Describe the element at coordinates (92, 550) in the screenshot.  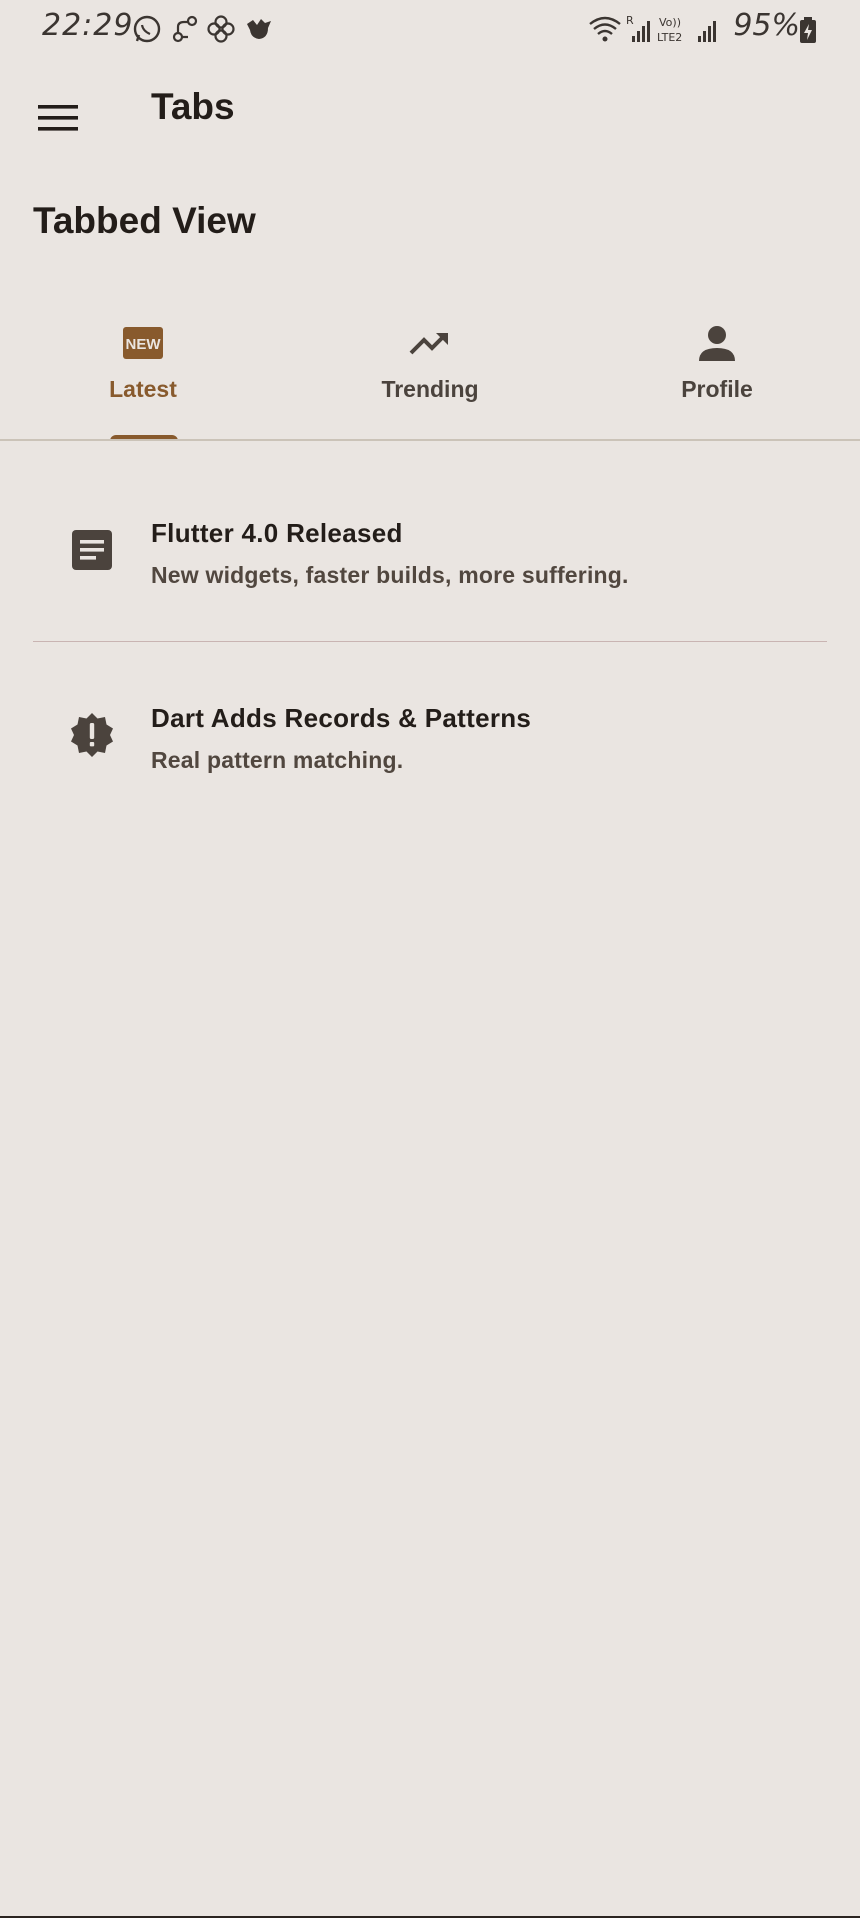
I see `article-icon` at that location.